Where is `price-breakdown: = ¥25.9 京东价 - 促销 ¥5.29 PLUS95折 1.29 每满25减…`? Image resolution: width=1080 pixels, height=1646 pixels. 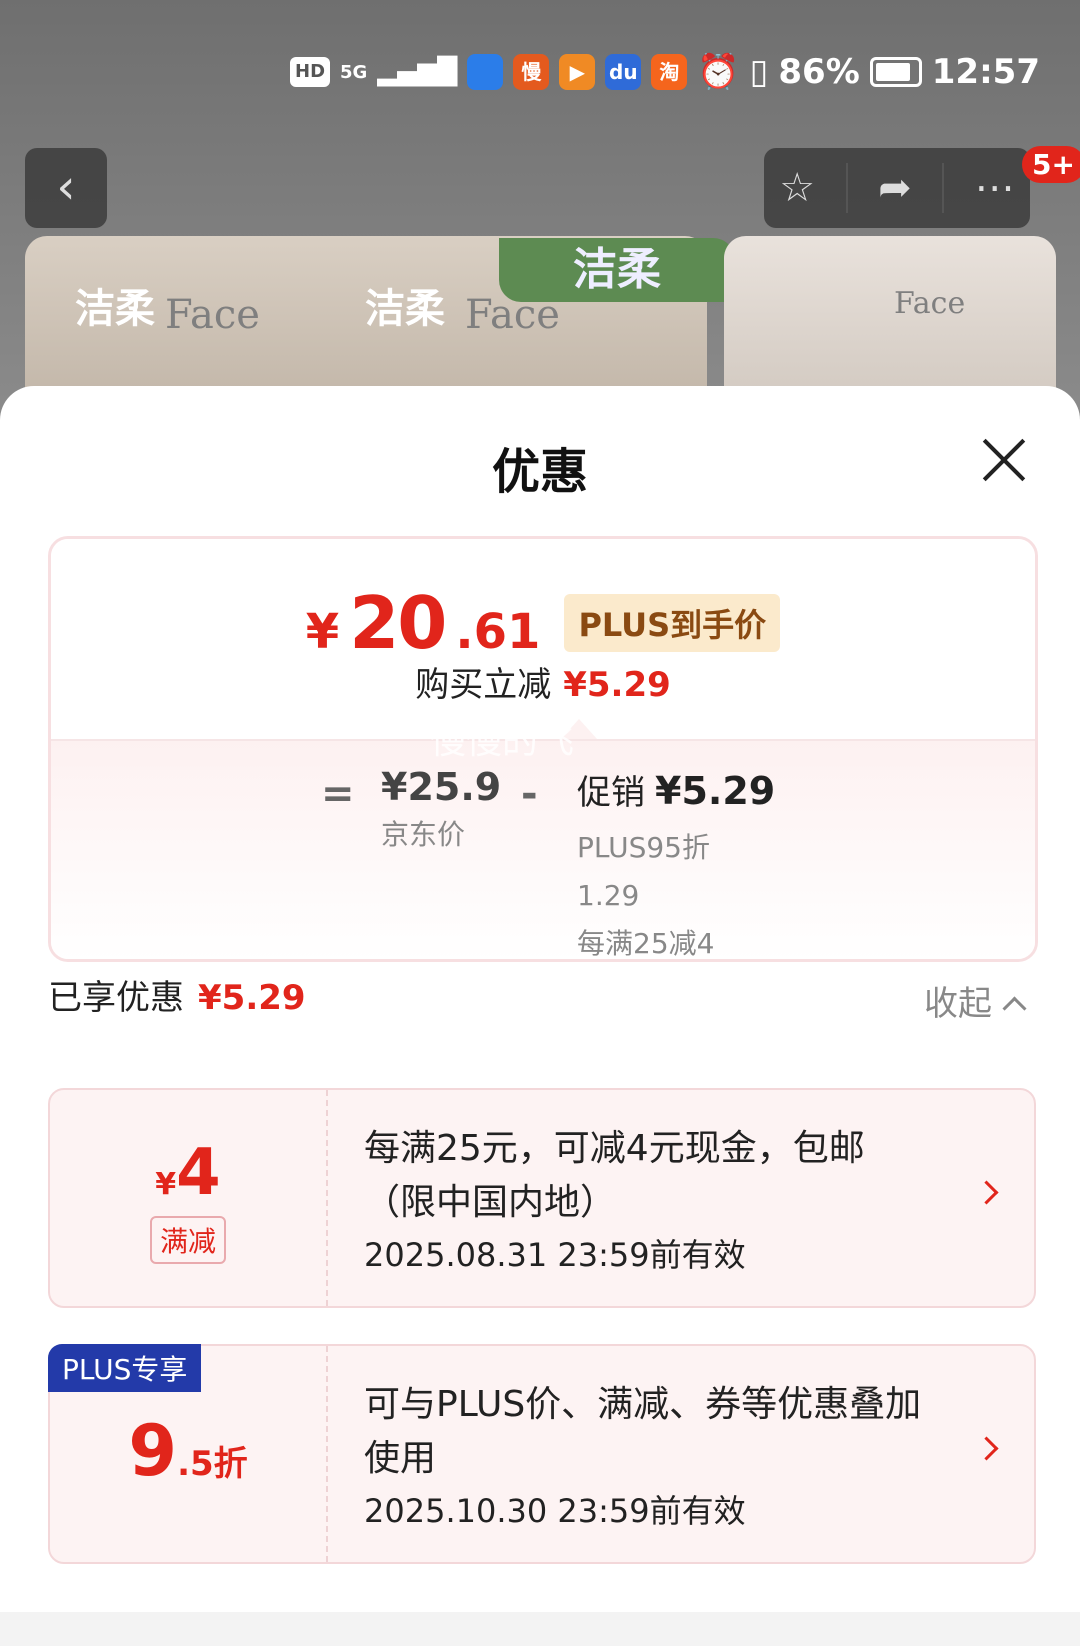
price-breakdown: = ¥25.9 京东价 - 促销 ¥5.29 PLUS95折 1.29 每满25减… is located at coordinates (543, 849).